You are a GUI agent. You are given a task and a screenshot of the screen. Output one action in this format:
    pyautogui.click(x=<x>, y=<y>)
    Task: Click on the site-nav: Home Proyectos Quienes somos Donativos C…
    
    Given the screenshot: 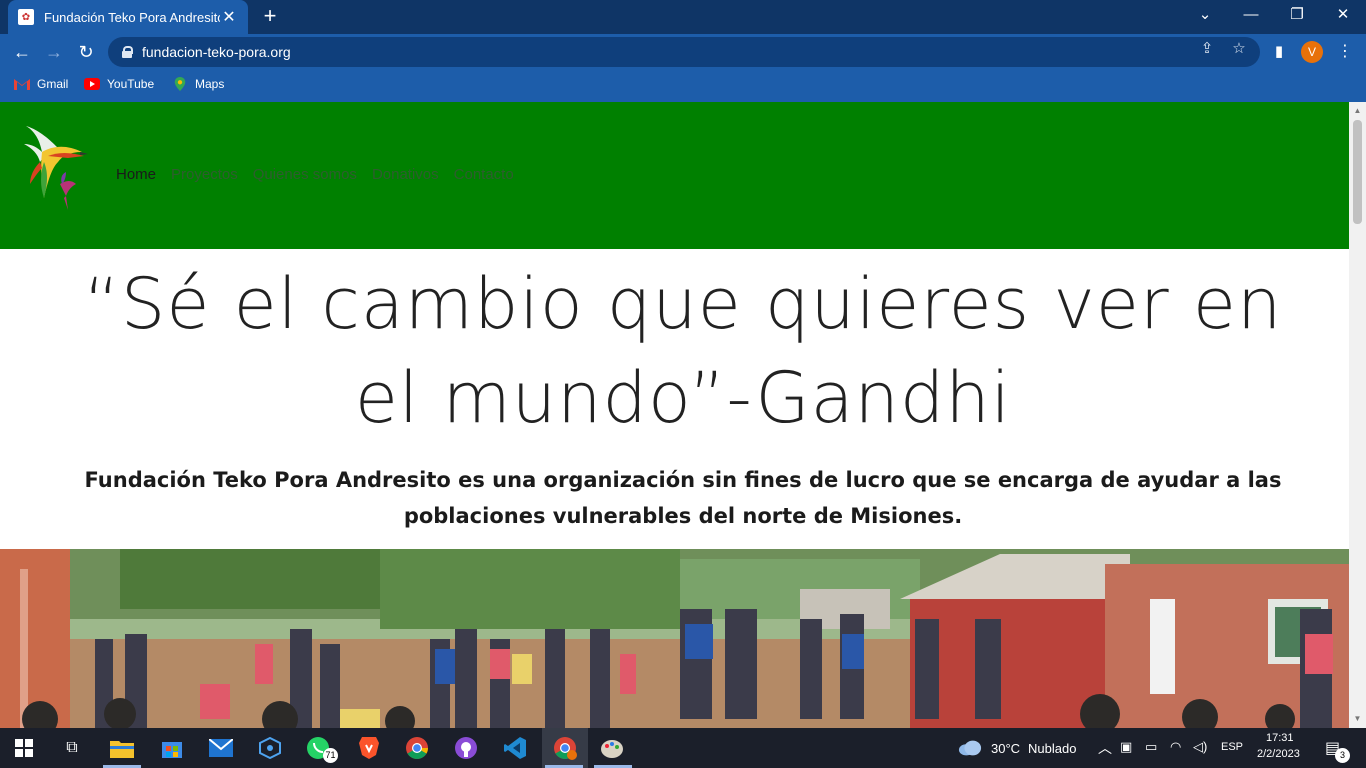 What is the action you would take?
    pyautogui.click(x=322, y=174)
    